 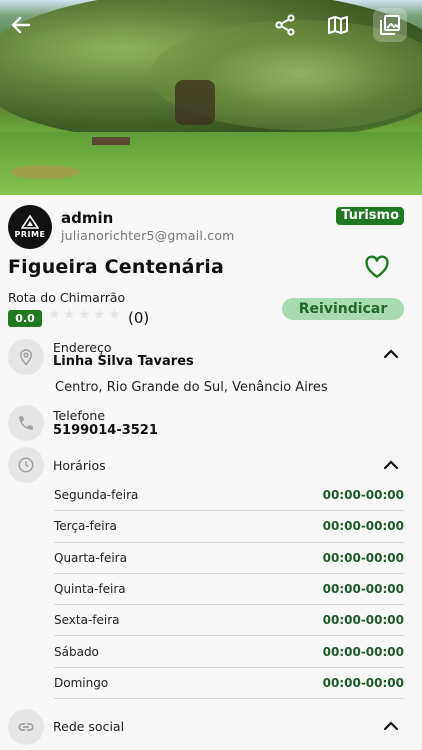 I want to click on gallery-button, so click(x=390, y=25).